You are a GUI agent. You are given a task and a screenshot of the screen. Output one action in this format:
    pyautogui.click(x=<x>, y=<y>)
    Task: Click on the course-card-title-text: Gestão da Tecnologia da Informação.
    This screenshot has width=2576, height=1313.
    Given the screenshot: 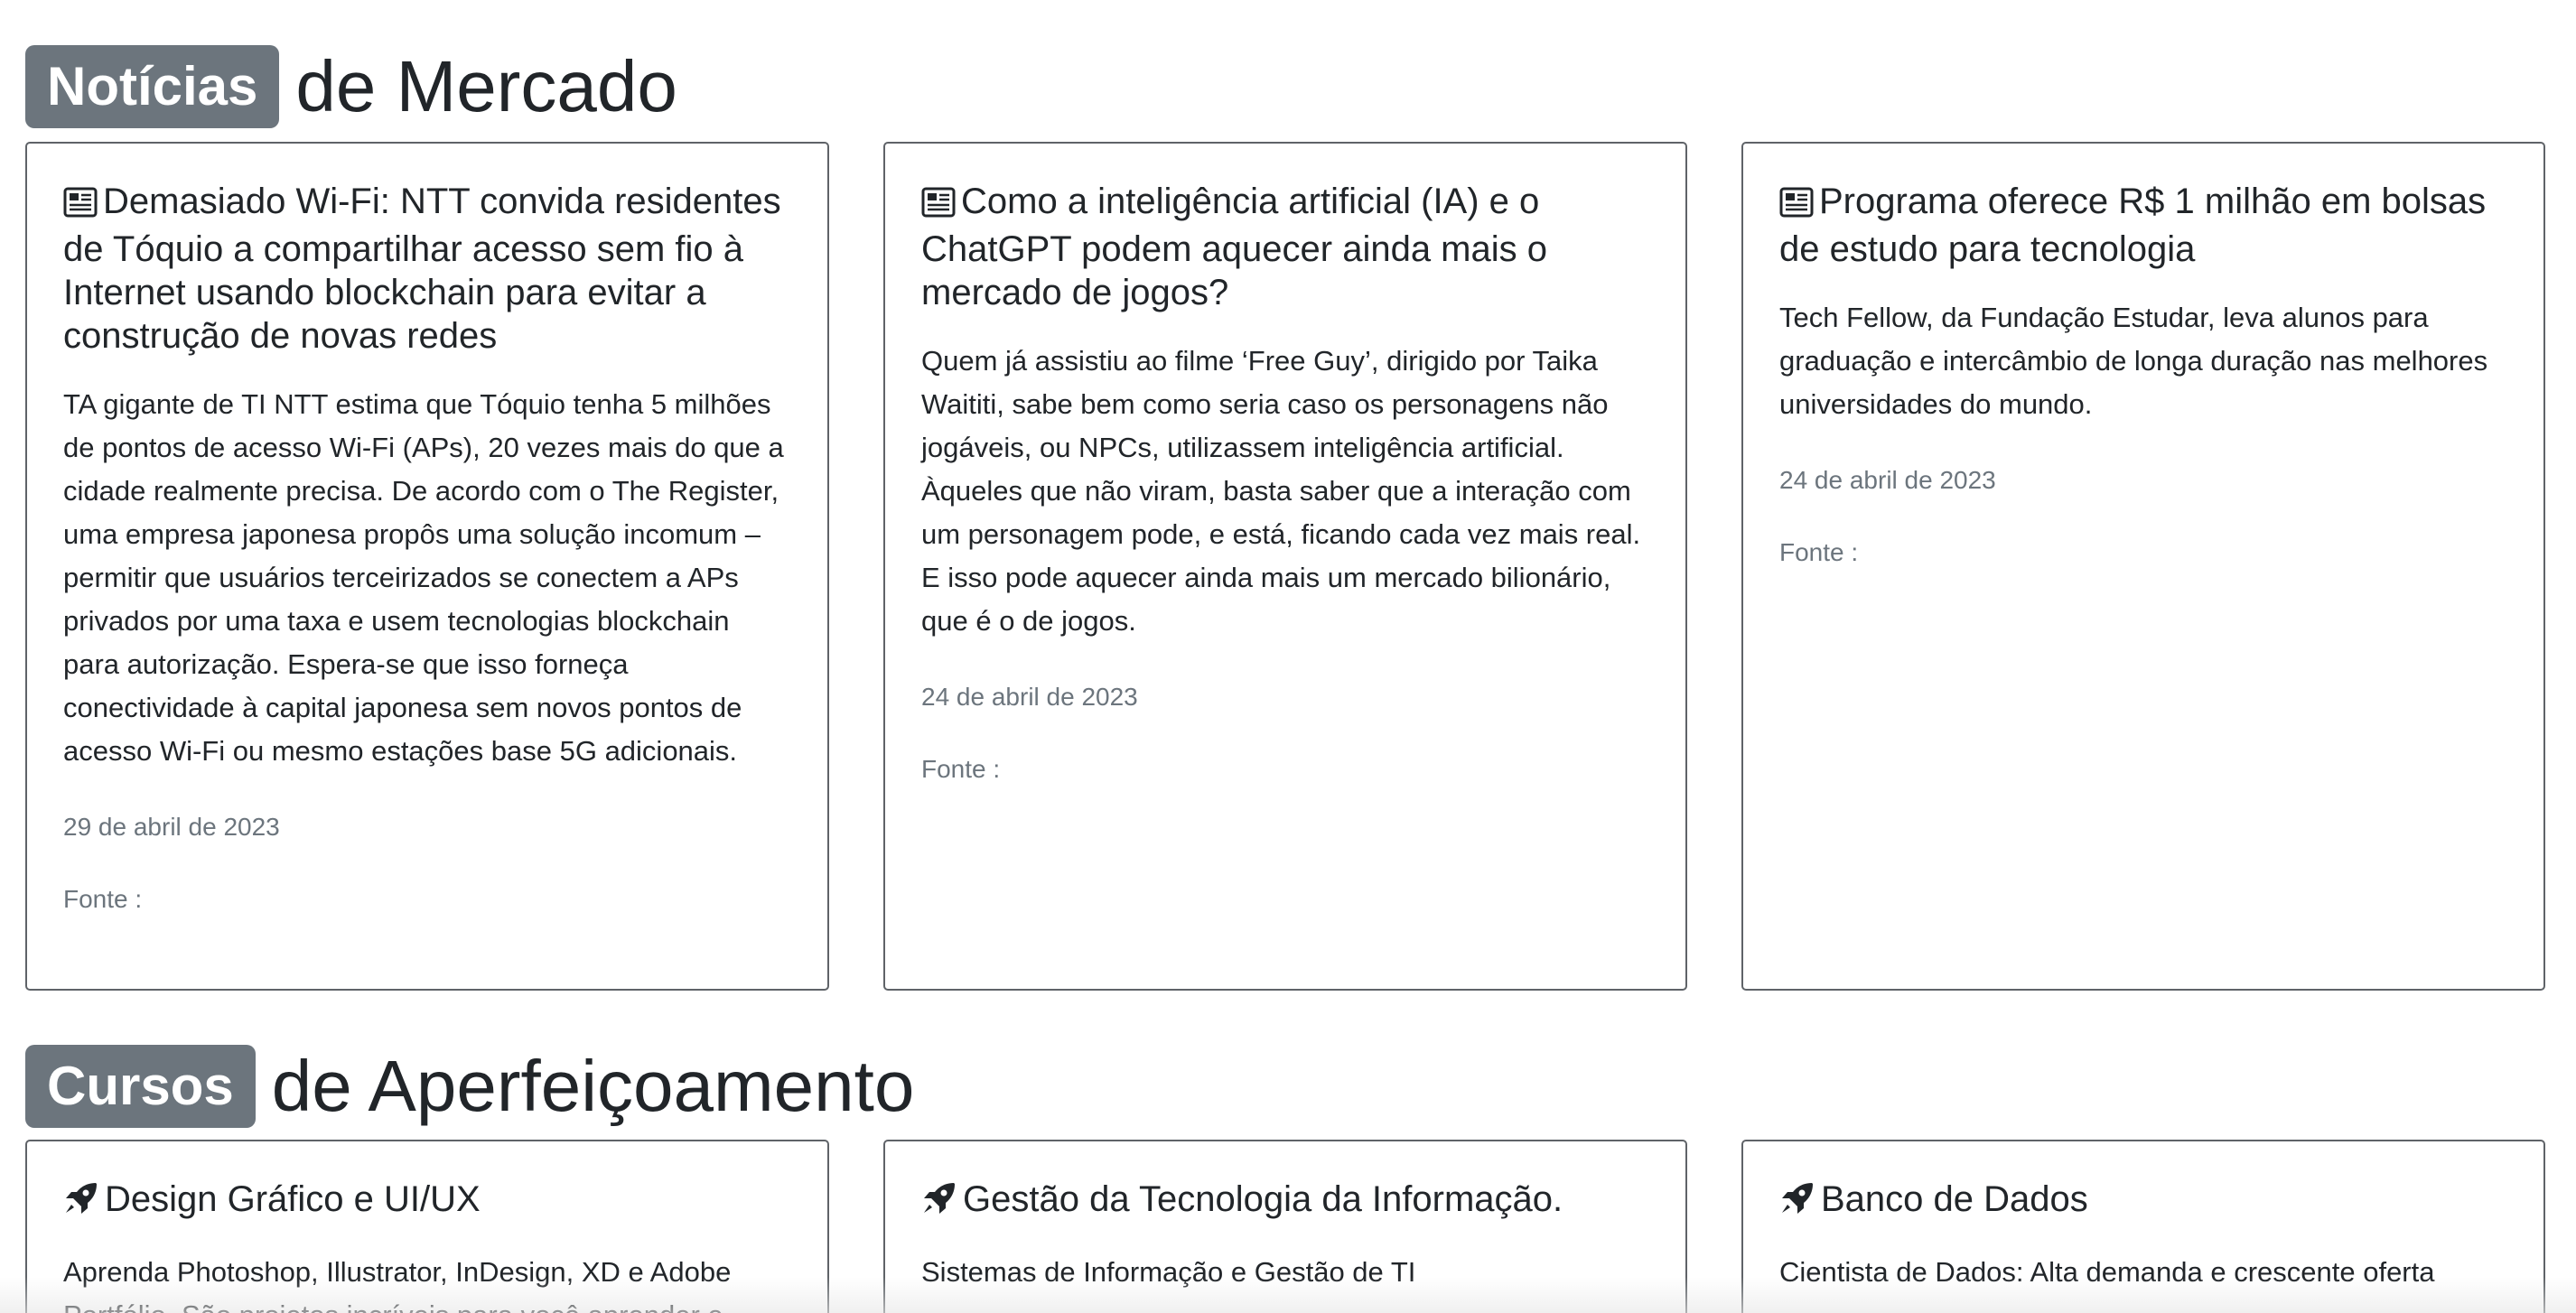 What is the action you would take?
    pyautogui.click(x=1263, y=1199)
    